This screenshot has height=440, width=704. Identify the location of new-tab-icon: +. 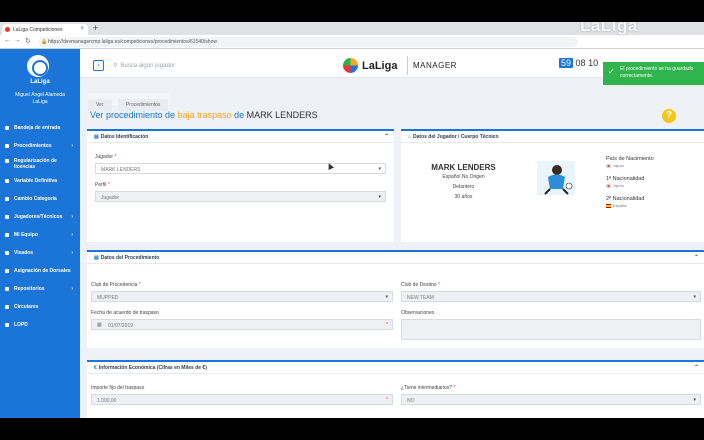
(95, 28).